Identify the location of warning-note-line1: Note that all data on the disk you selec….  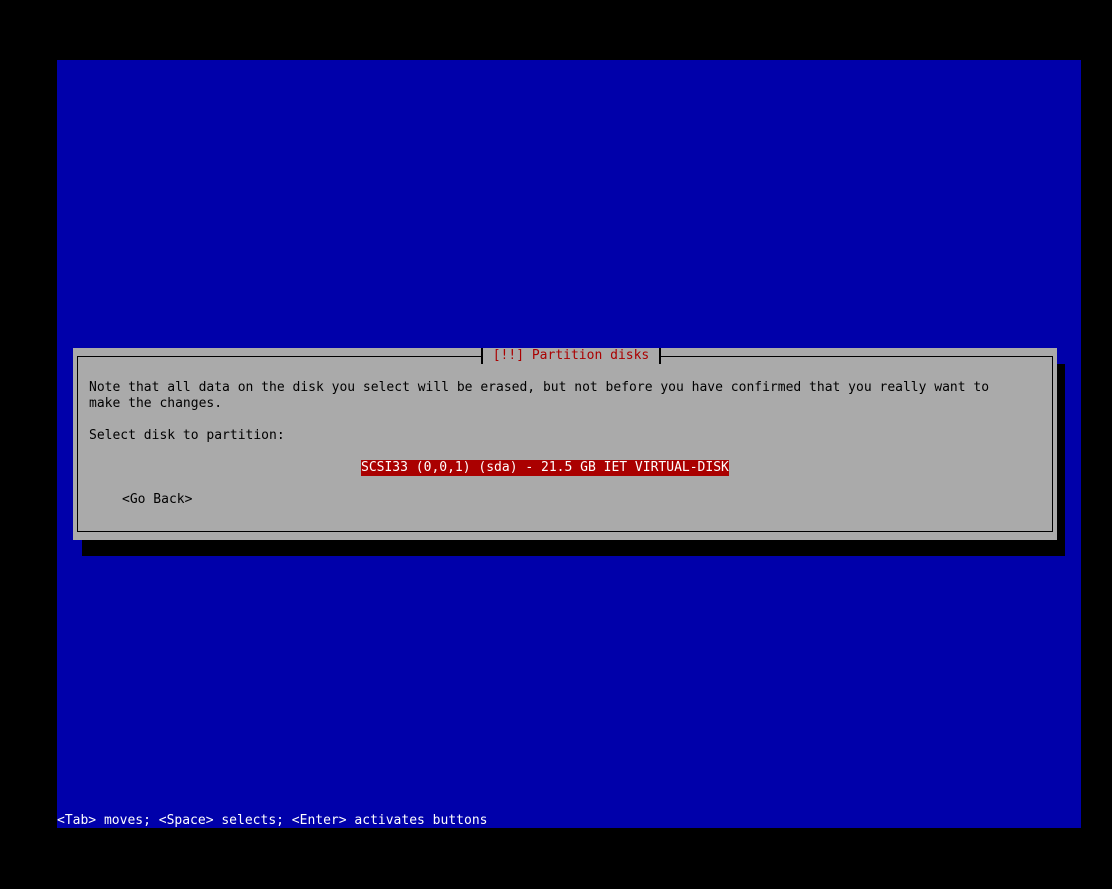
(539, 387).